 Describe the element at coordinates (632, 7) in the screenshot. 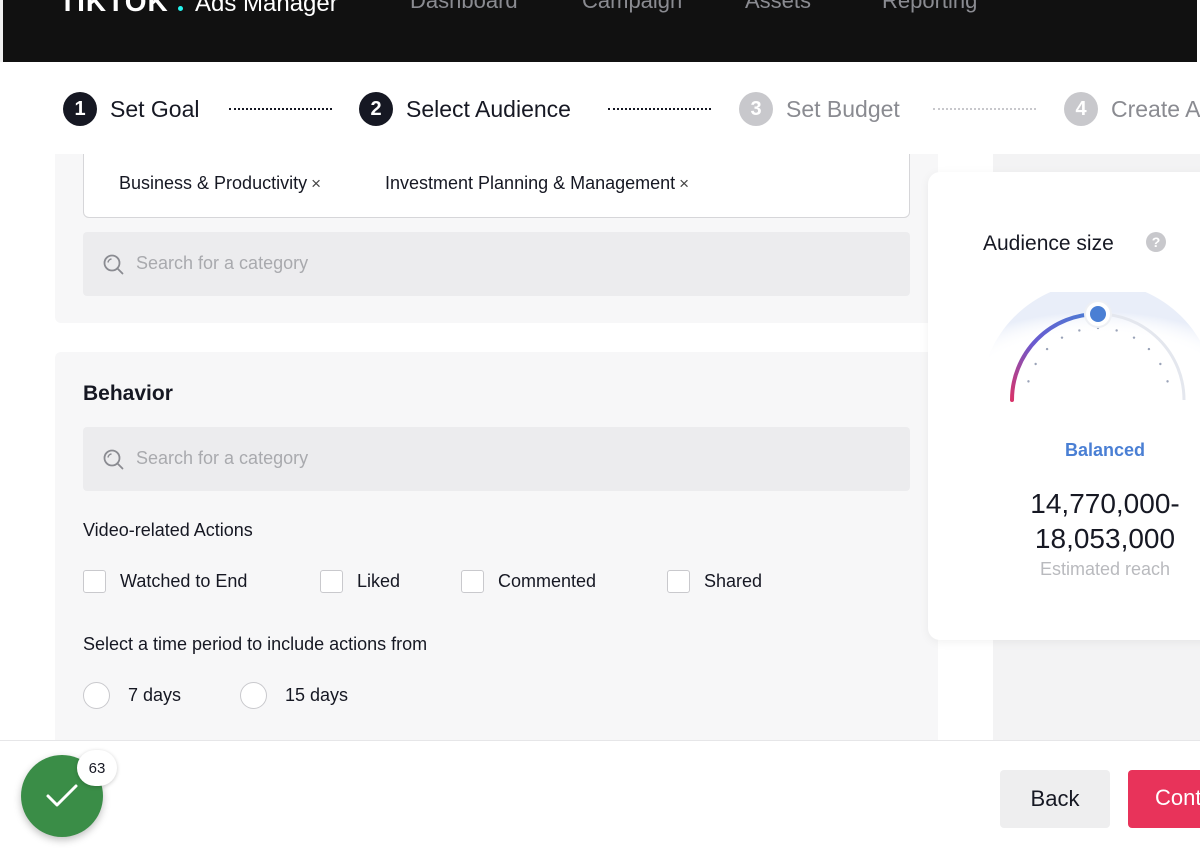

I see `nav-link-campaign: Campaign` at that location.